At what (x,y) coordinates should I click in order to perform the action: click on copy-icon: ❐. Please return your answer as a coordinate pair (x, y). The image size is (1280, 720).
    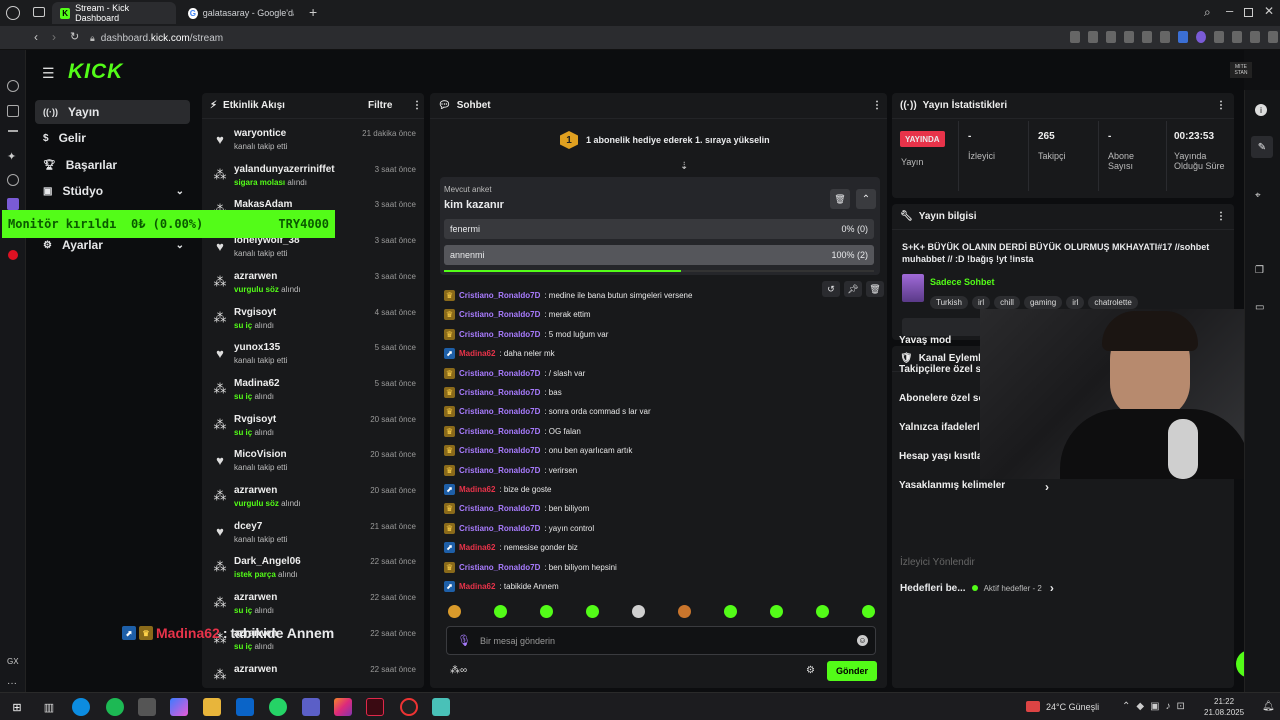
    Looking at the image, I should click on (1259, 270).